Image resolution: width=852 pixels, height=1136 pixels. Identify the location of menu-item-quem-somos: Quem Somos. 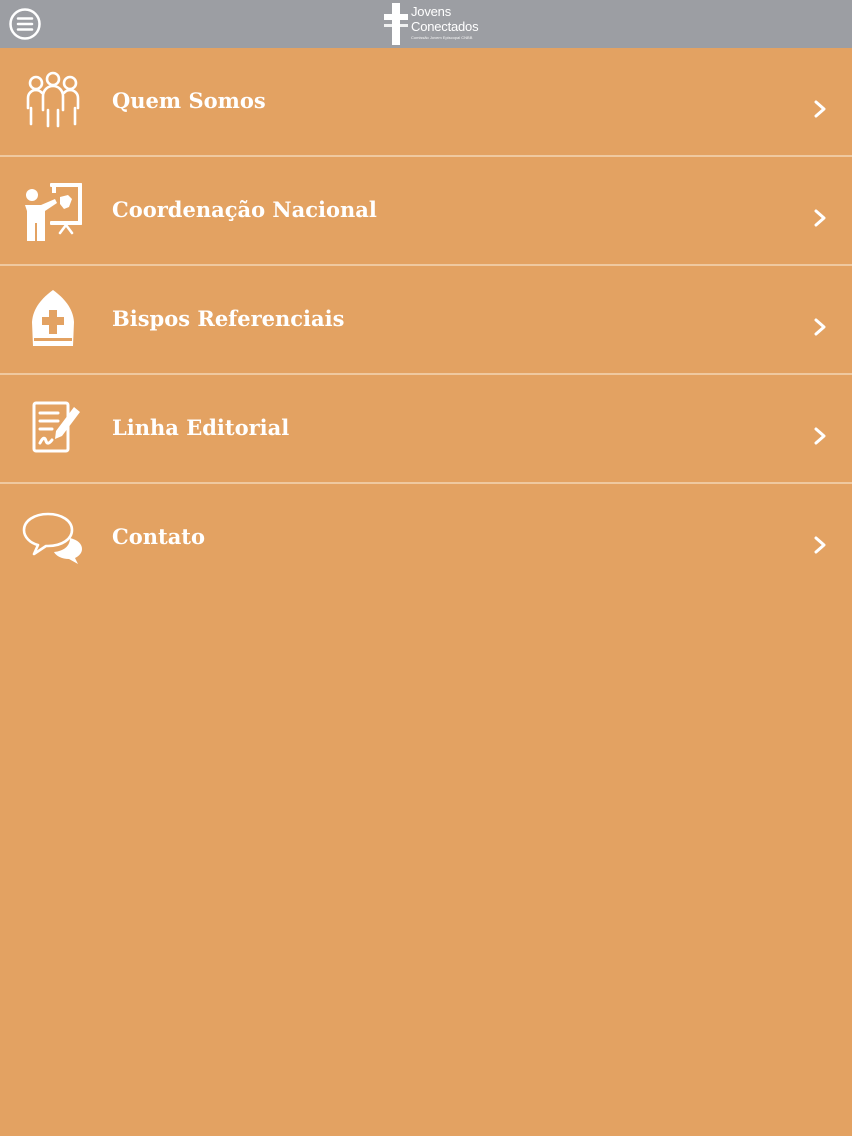
(426, 102).